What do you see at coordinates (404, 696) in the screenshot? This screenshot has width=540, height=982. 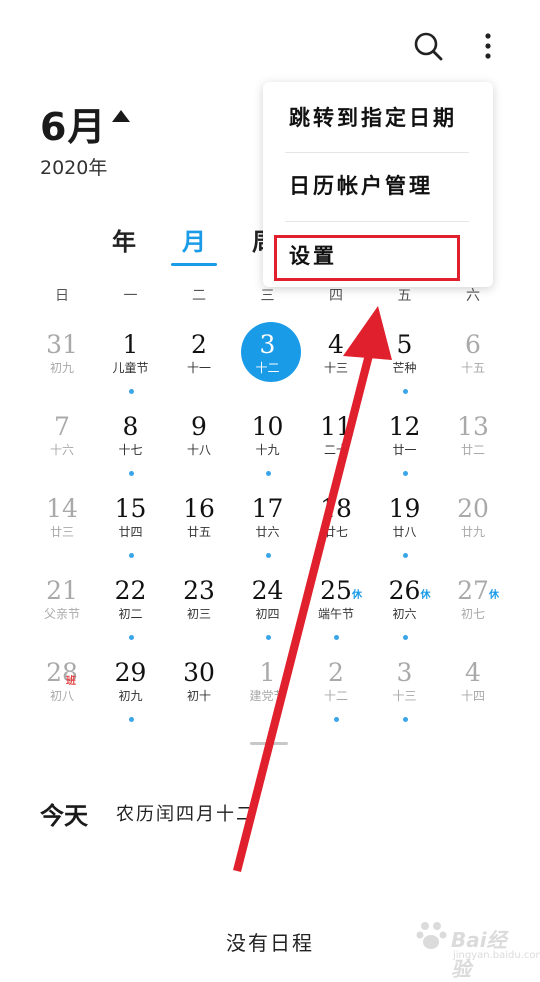 I see `lunar-date: 十三` at bounding box center [404, 696].